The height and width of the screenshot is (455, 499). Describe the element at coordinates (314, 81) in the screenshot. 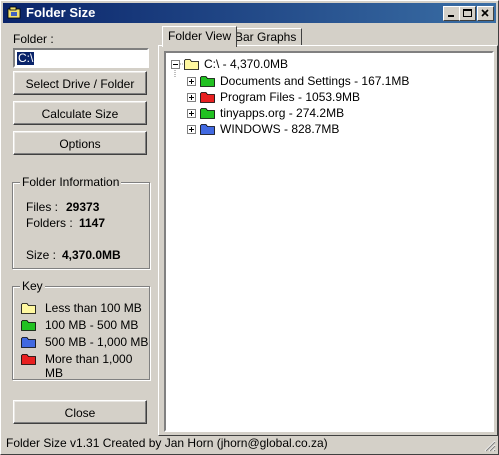

I see `tree-item: Documents and Settings - 167.1MB` at that location.